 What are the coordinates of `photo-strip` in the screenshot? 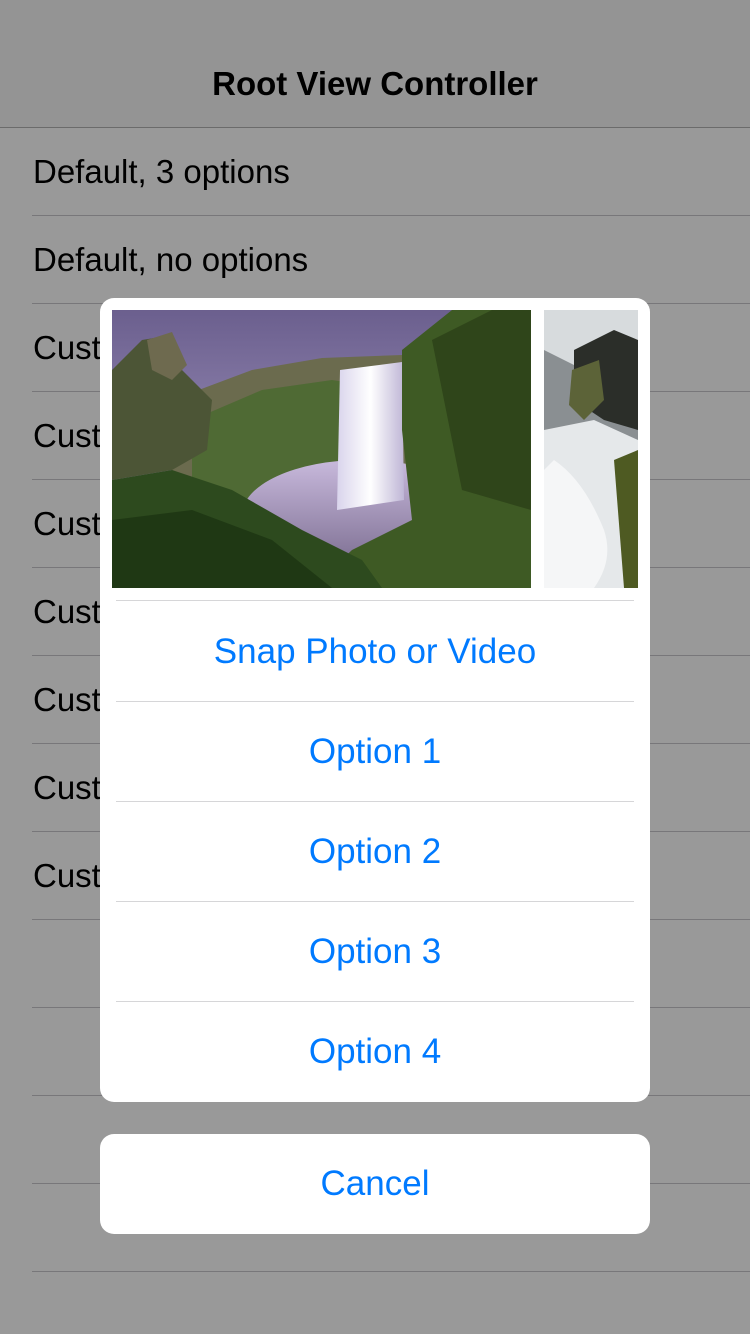 It's located at (375, 449).